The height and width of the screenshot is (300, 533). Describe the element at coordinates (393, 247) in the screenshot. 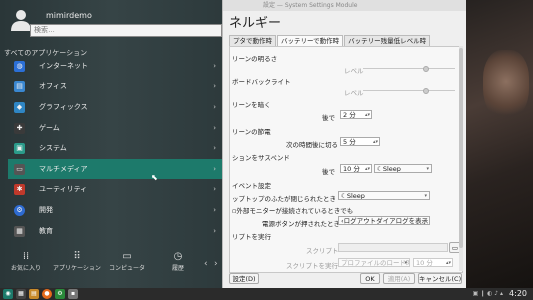

I see `script-path-input` at that location.